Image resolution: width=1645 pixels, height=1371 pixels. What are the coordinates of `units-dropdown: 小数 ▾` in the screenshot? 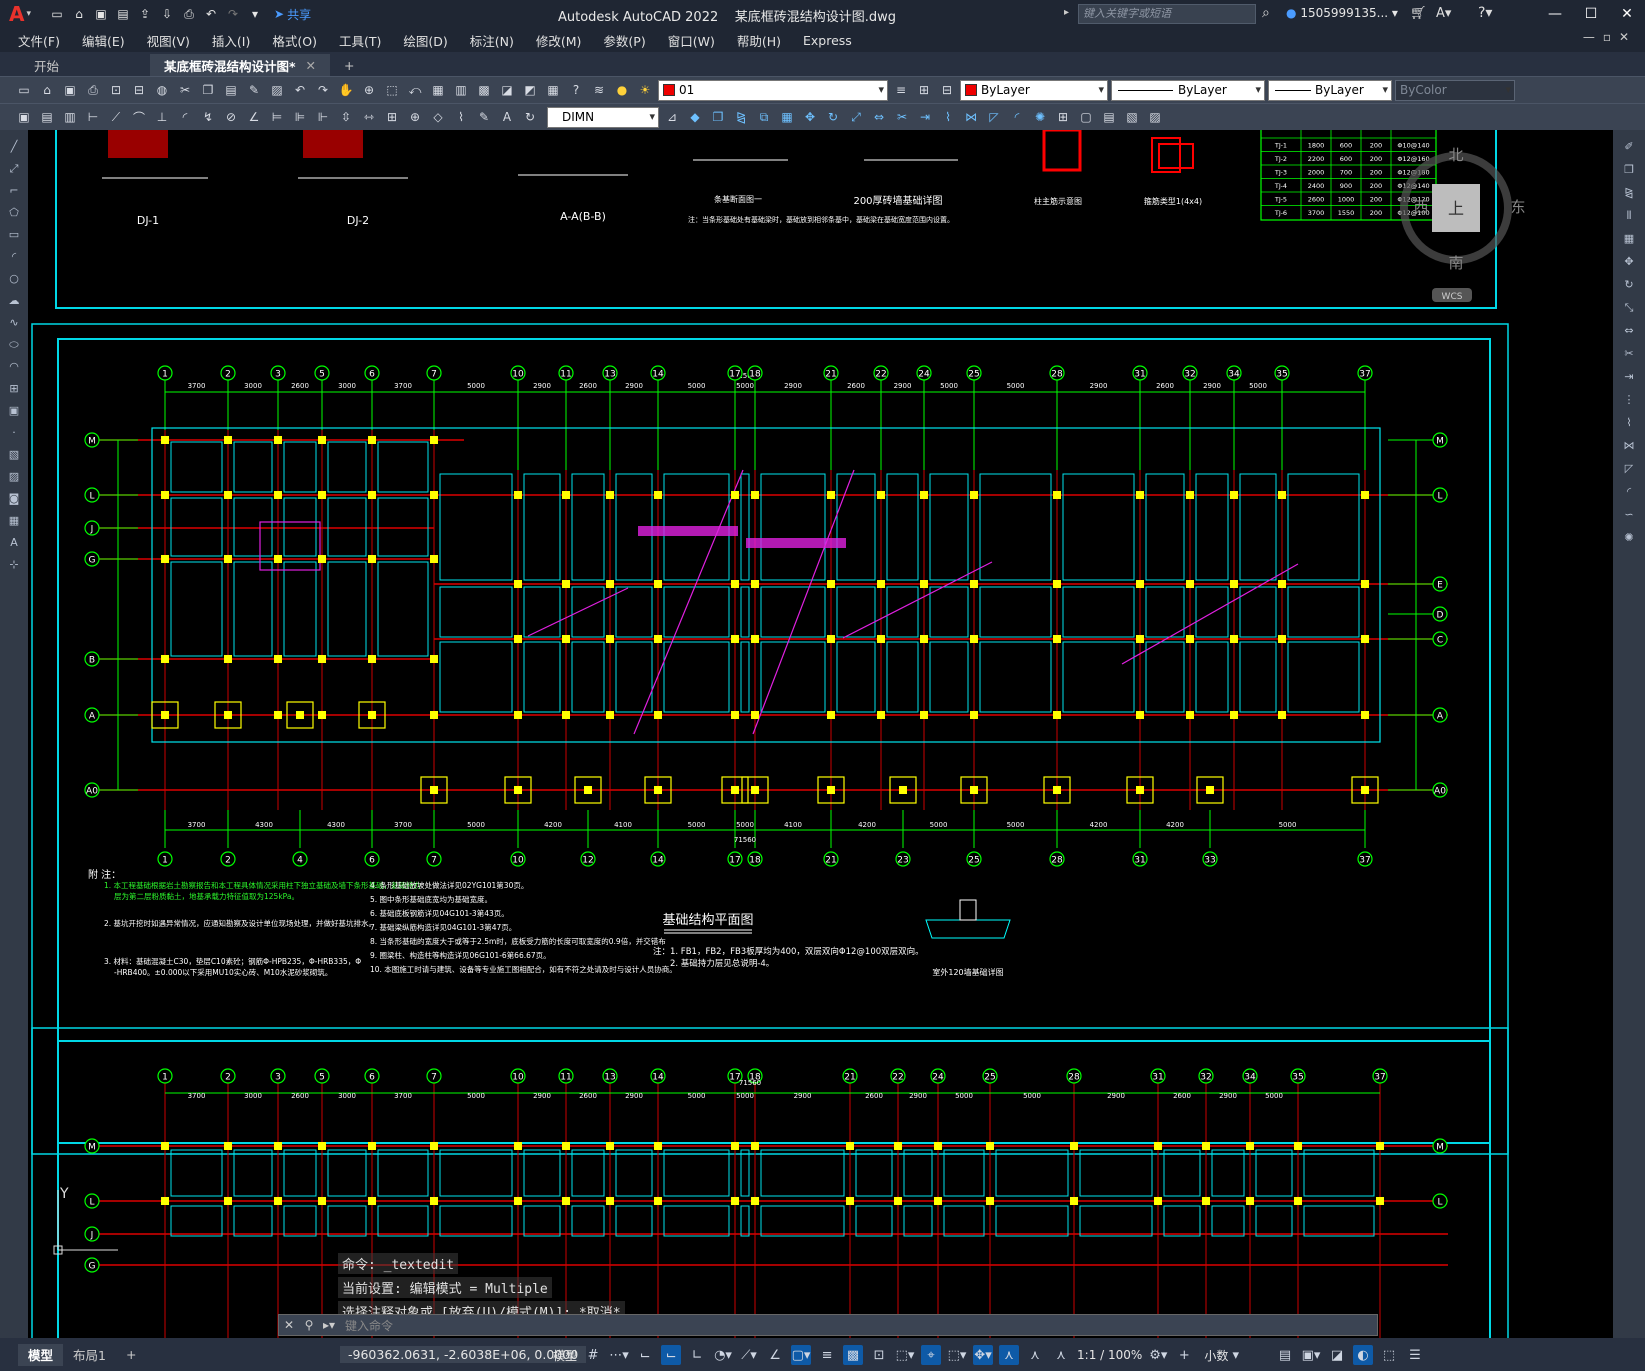 It's located at (1221, 1355).